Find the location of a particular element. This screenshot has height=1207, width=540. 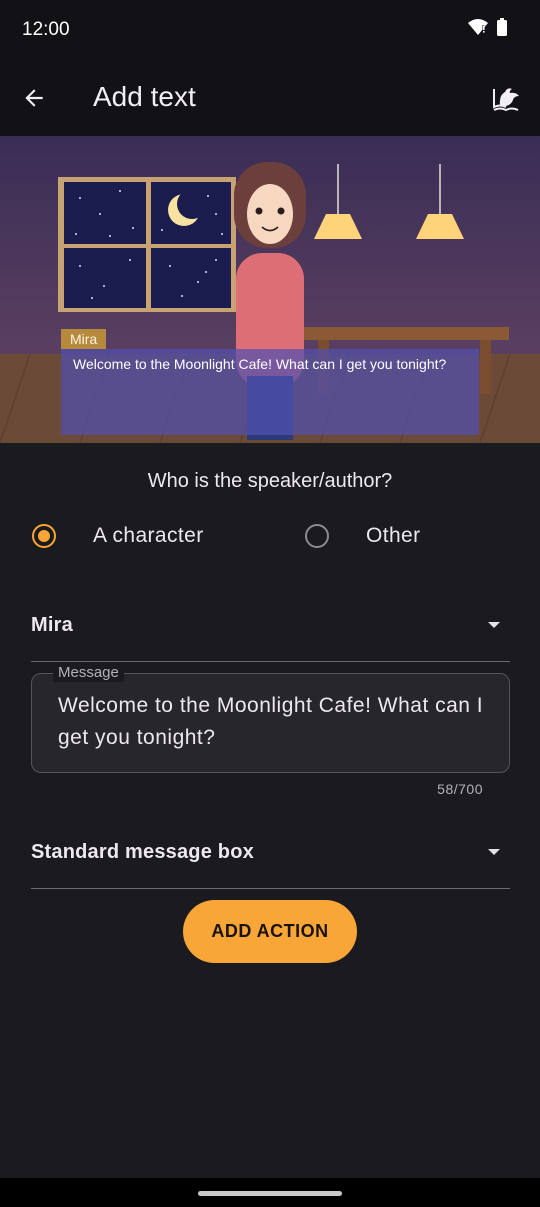

theater-book-icon is located at coordinates (506, 100).